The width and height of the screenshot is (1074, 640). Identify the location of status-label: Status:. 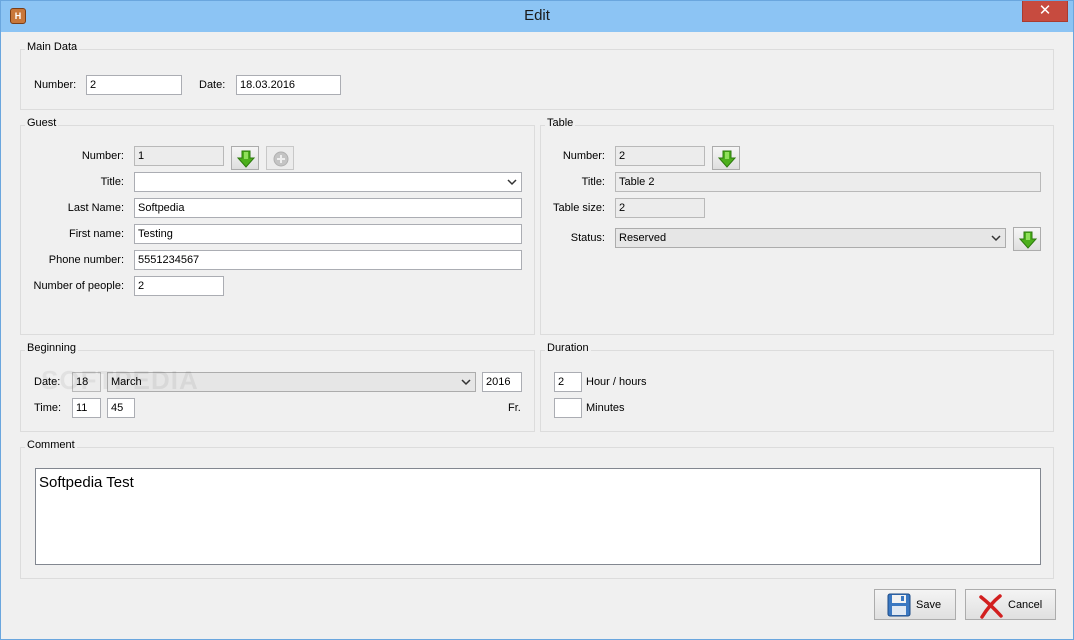
(587, 238).